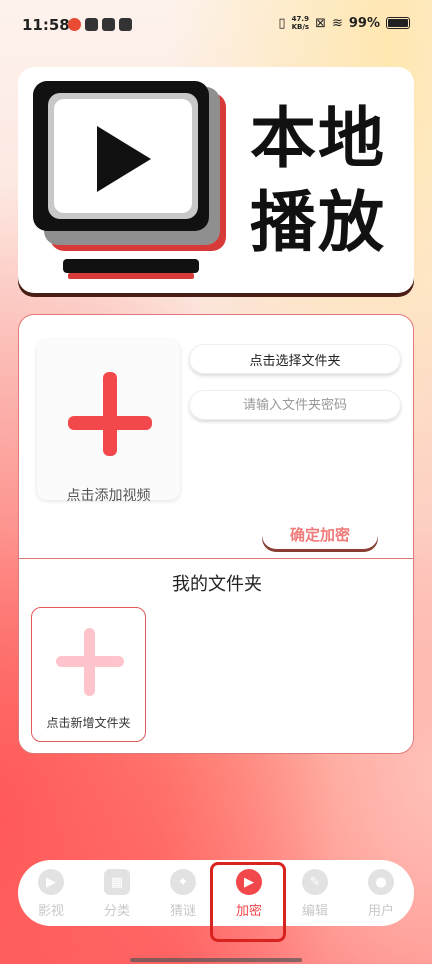 This screenshot has width=432, height=964. Describe the element at coordinates (364, 23) in the screenshot. I see `battery-percent: 99%` at that location.